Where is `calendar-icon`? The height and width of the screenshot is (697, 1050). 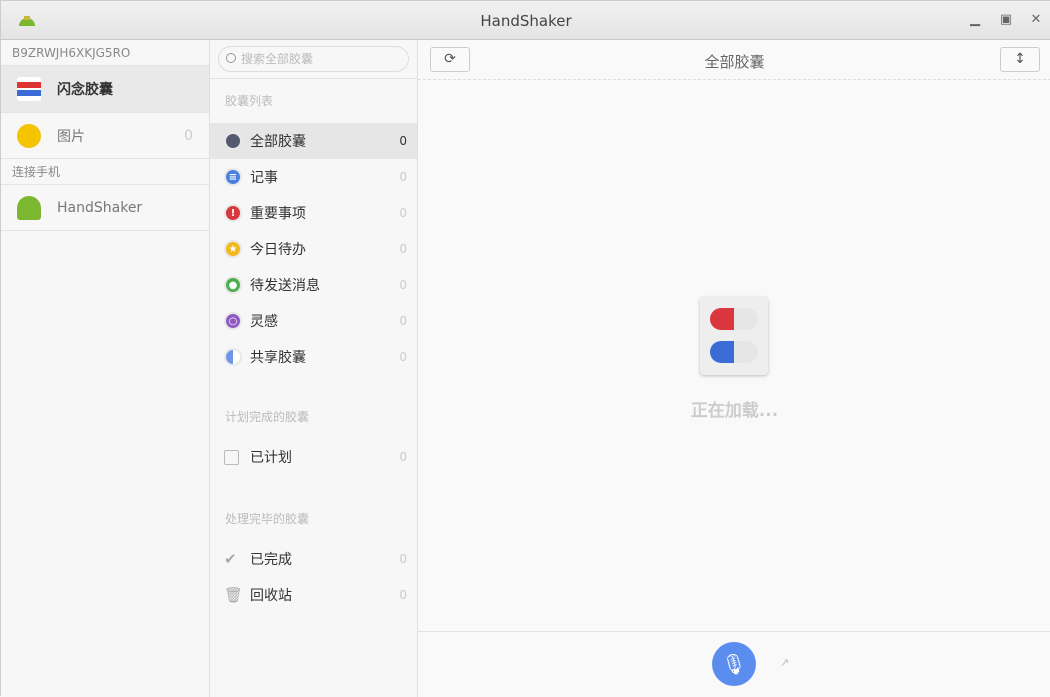
calendar-icon is located at coordinates (231, 457).